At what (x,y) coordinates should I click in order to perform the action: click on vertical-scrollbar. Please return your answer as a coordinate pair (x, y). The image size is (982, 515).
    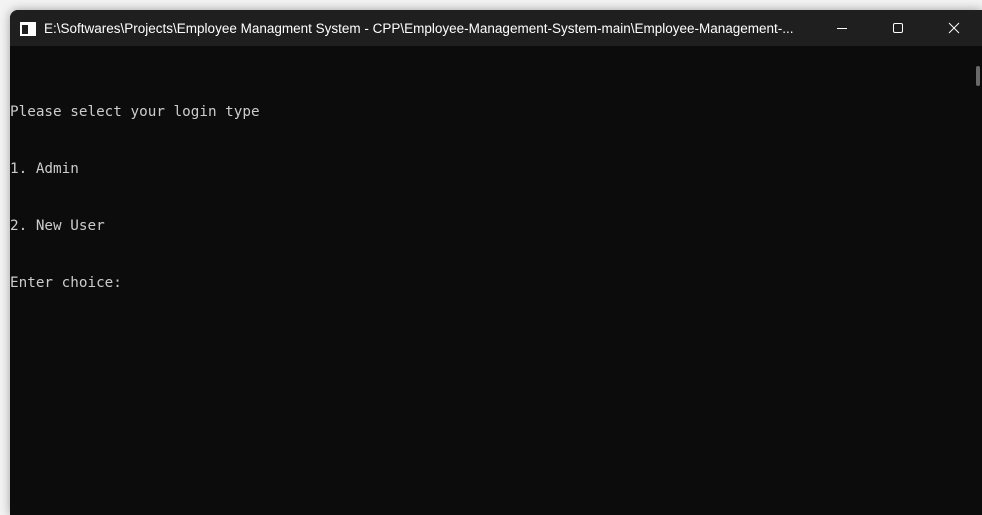
    Looking at the image, I should click on (976, 280).